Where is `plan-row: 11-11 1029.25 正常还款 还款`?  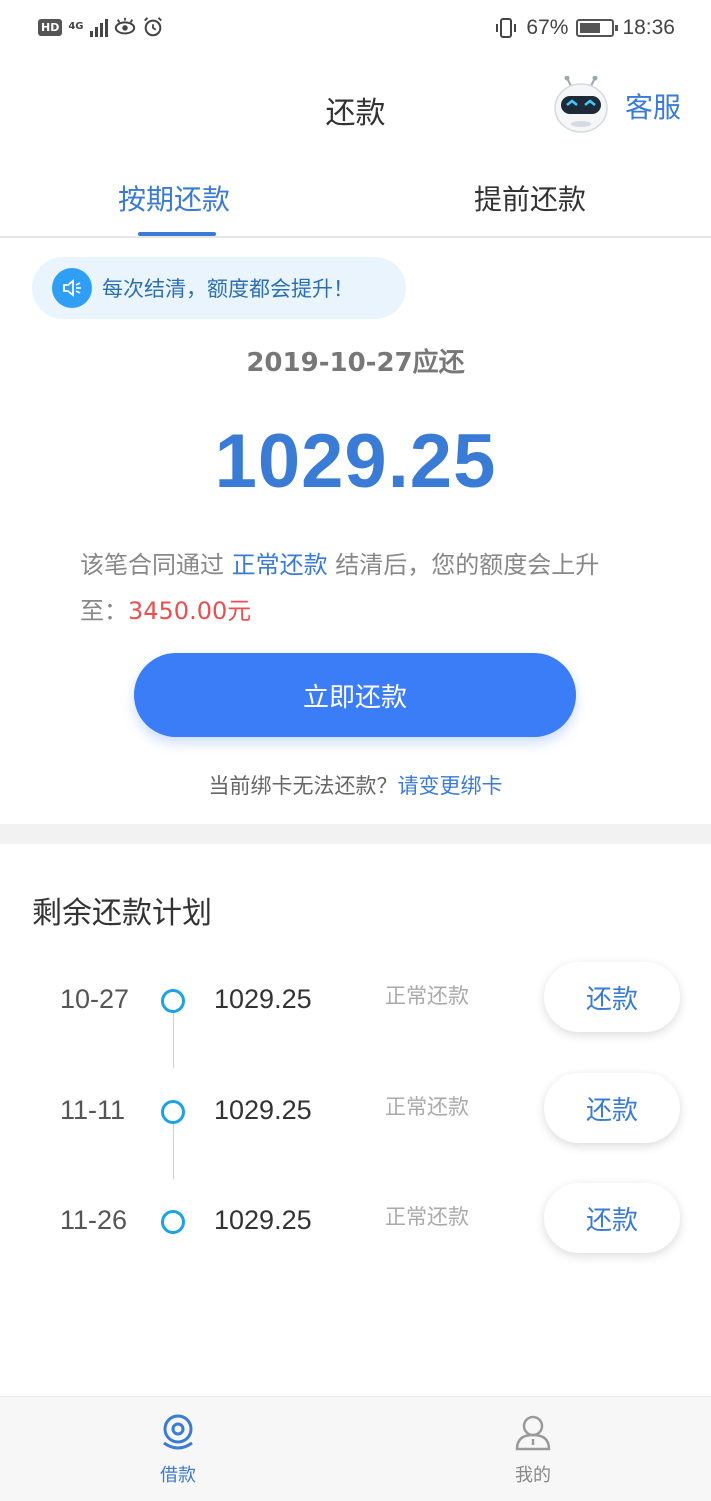 plan-row: 11-11 1029.25 正常还款 还款 is located at coordinates (355, 1118).